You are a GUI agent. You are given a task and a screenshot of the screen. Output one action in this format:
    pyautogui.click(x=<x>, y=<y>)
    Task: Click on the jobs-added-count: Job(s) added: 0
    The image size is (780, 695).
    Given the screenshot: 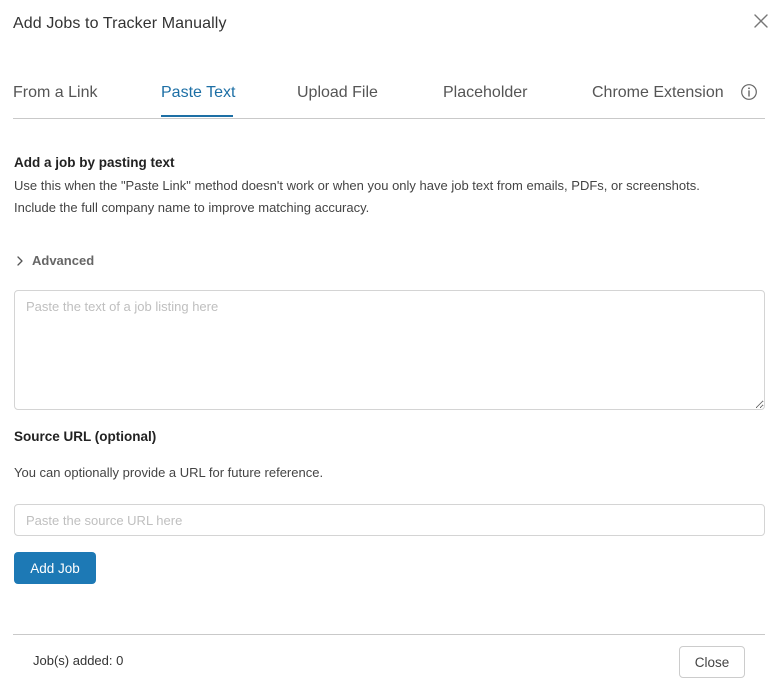 What is the action you would take?
    pyautogui.click(x=78, y=660)
    